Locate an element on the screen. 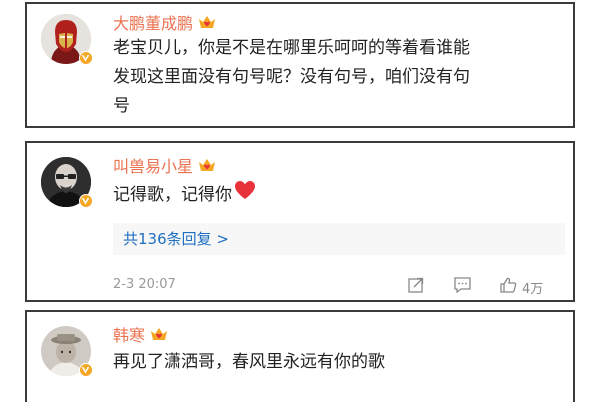  view-replies-link: 共136条回复 > is located at coordinates (339, 239).